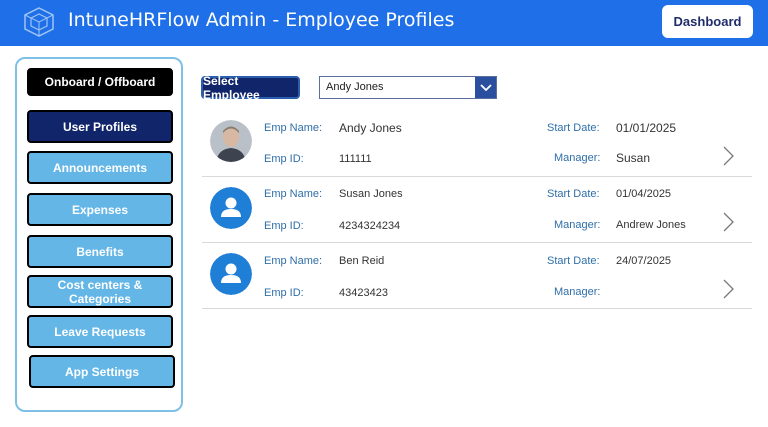 The height and width of the screenshot is (427, 768). What do you see at coordinates (362, 261) in the screenshot?
I see `emp-name-value: Ben Reid` at bounding box center [362, 261].